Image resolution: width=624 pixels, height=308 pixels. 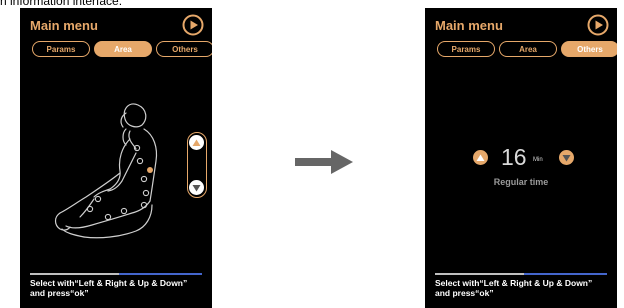 What do you see at coordinates (324, 162) in the screenshot?
I see `arrow-right-icon` at bounding box center [324, 162].